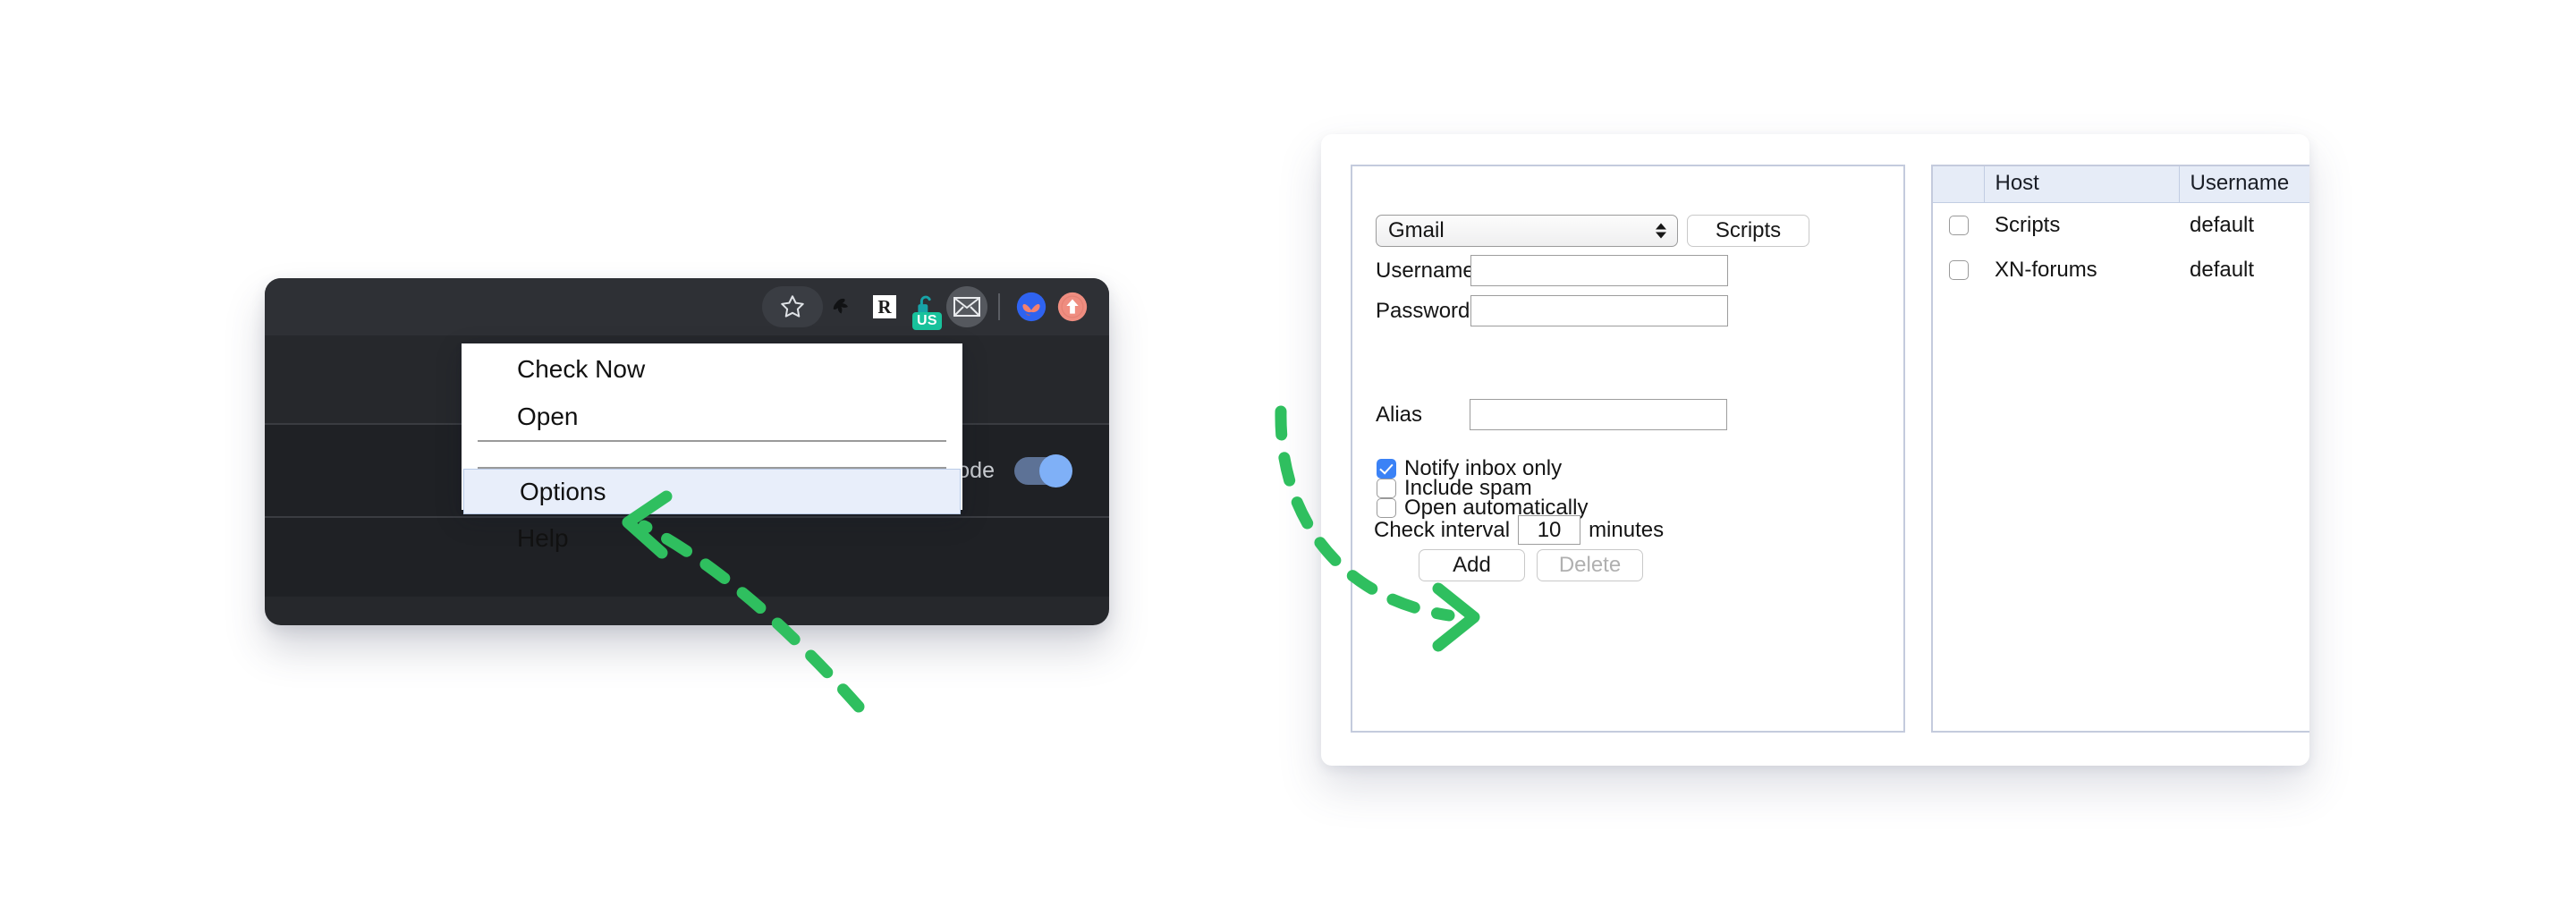  What do you see at coordinates (1599, 270) in the screenshot?
I see `username-input` at bounding box center [1599, 270].